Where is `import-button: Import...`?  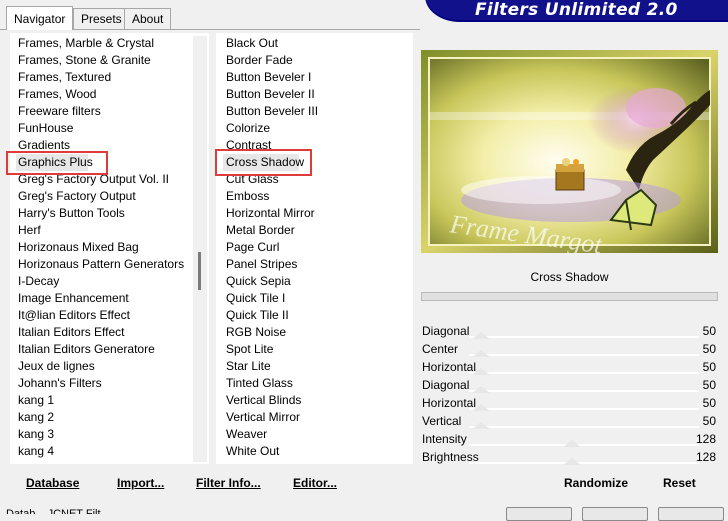 import-button: Import... is located at coordinates (140, 483).